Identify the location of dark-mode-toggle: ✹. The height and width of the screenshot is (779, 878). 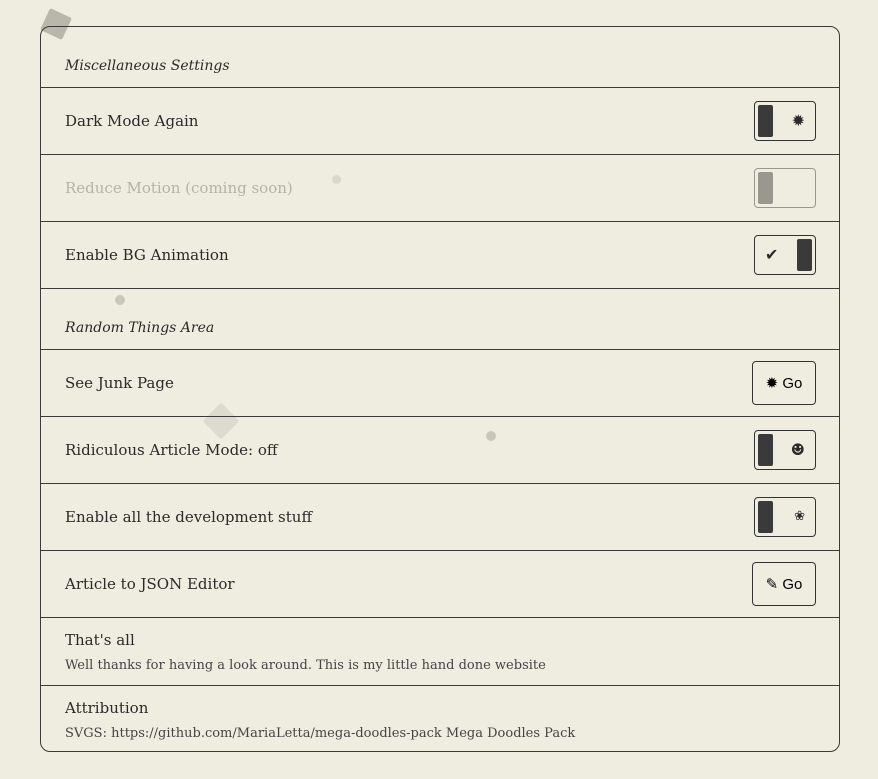
(785, 121).